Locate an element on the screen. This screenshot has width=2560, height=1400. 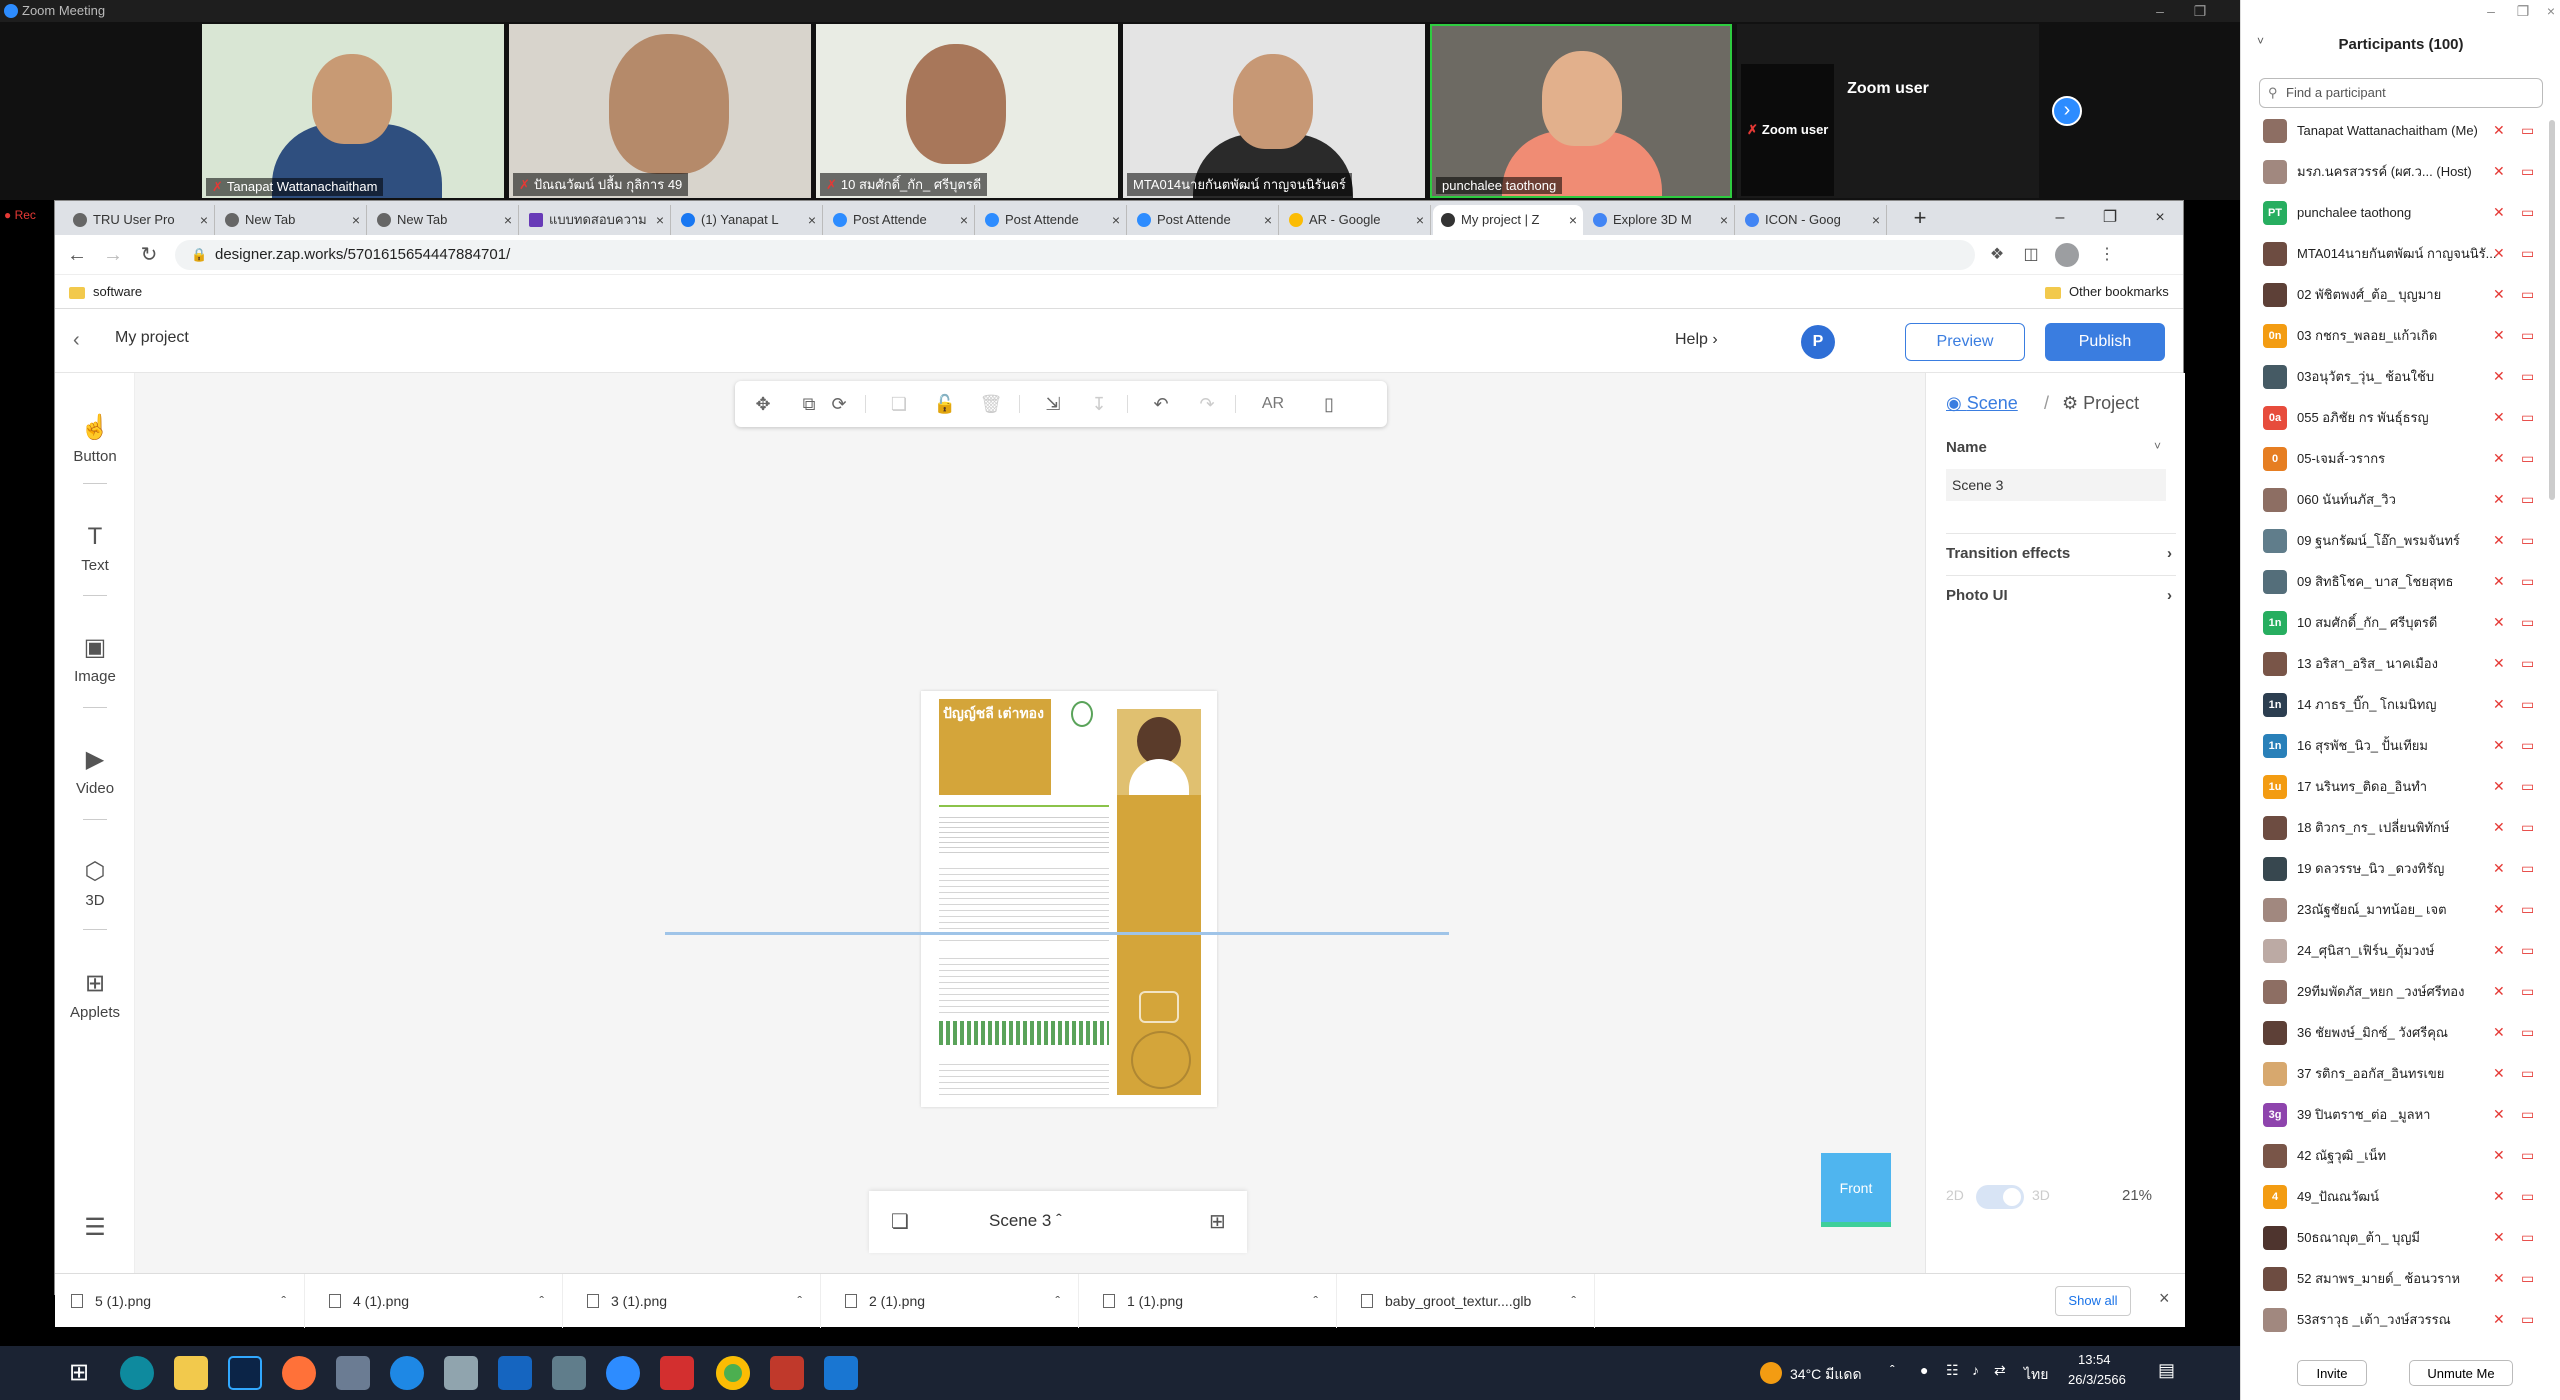
participant-row: 0 05-เจมส์-วรากร ✕ ▭ is located at coordinates (2400, 458).